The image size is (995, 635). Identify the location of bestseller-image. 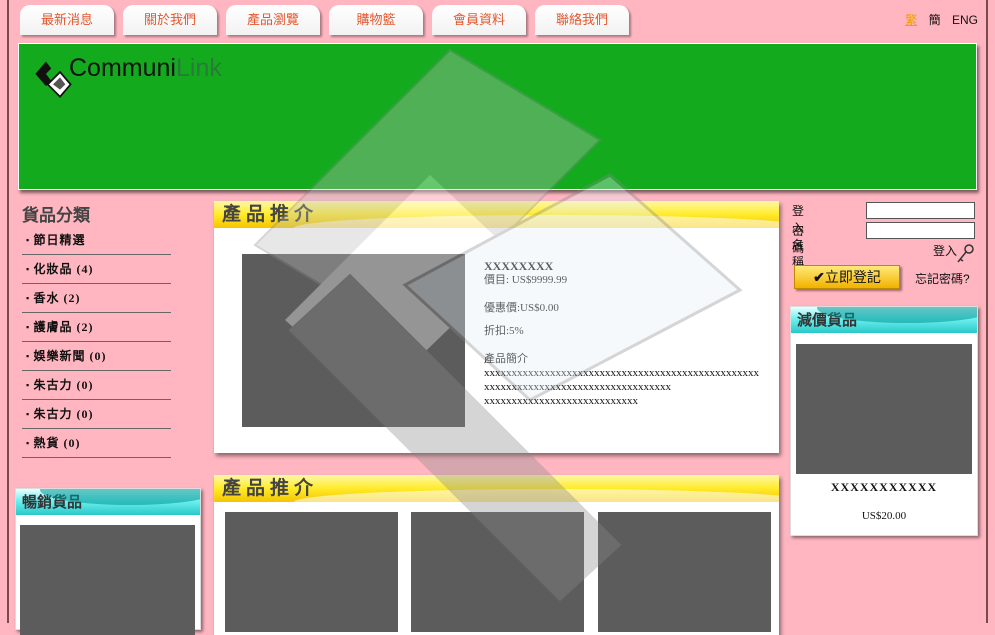
(107, 580).